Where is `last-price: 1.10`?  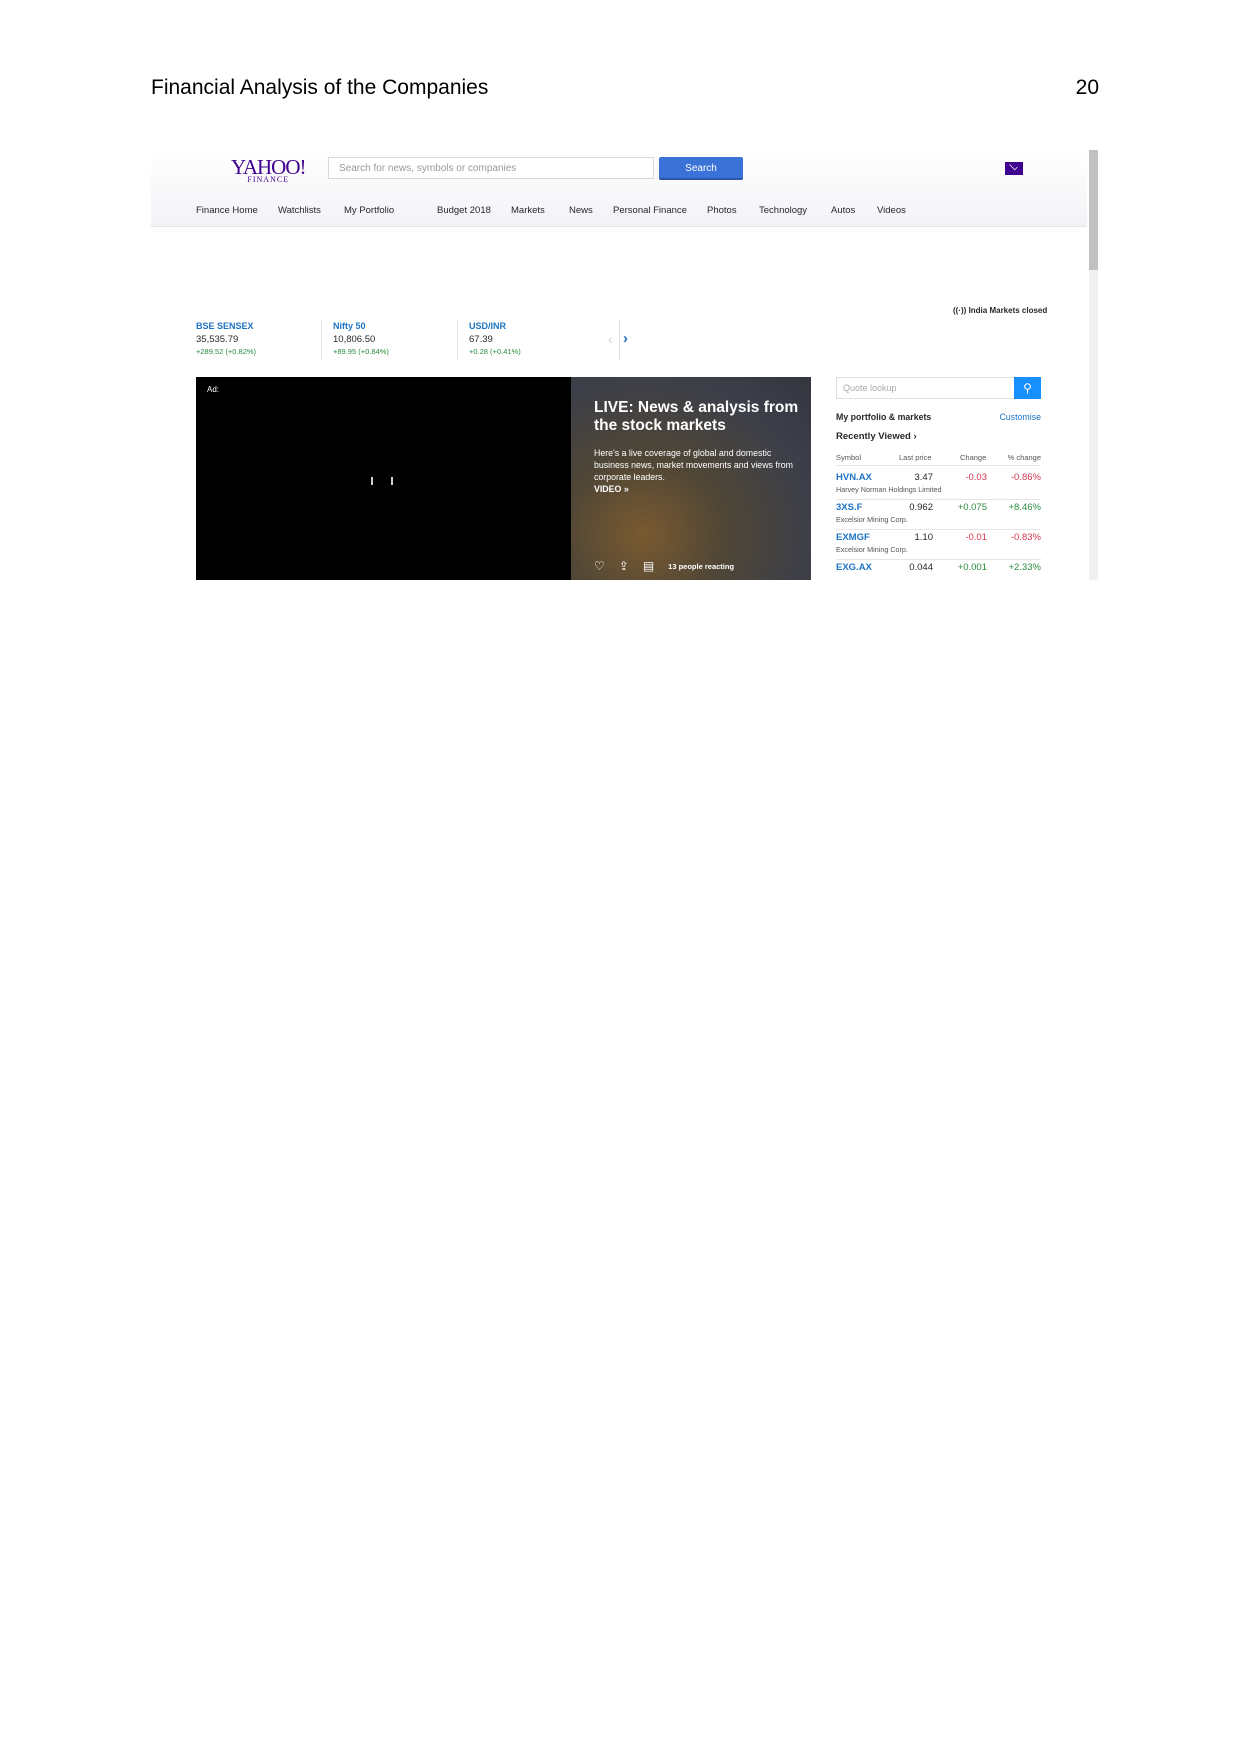
last-price: 1.10 is located at coordinates (924, 537).